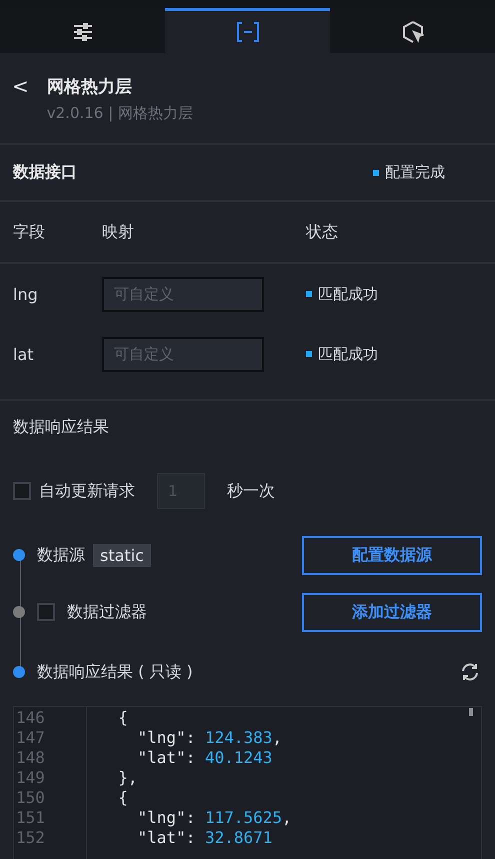  What do you see at coordinates (29, 232) in the screenshot?
I see `column-header: 字段` at bounding box center [29, 232].